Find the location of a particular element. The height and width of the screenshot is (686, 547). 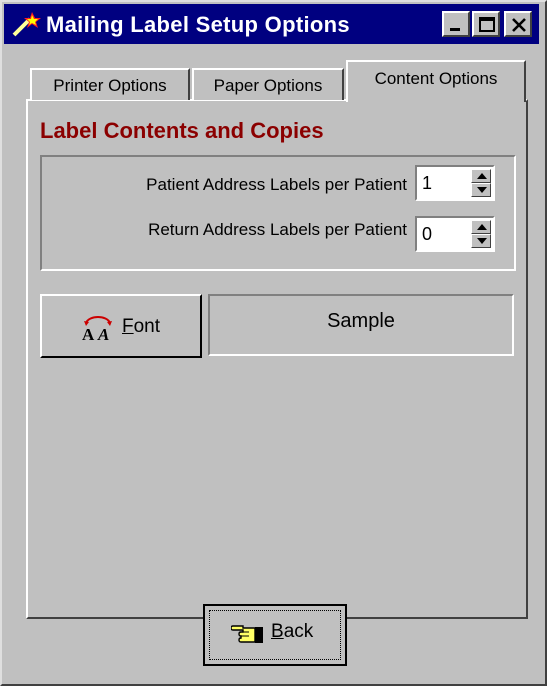

spinner-value: 1 is located at coordinates (427, 183).